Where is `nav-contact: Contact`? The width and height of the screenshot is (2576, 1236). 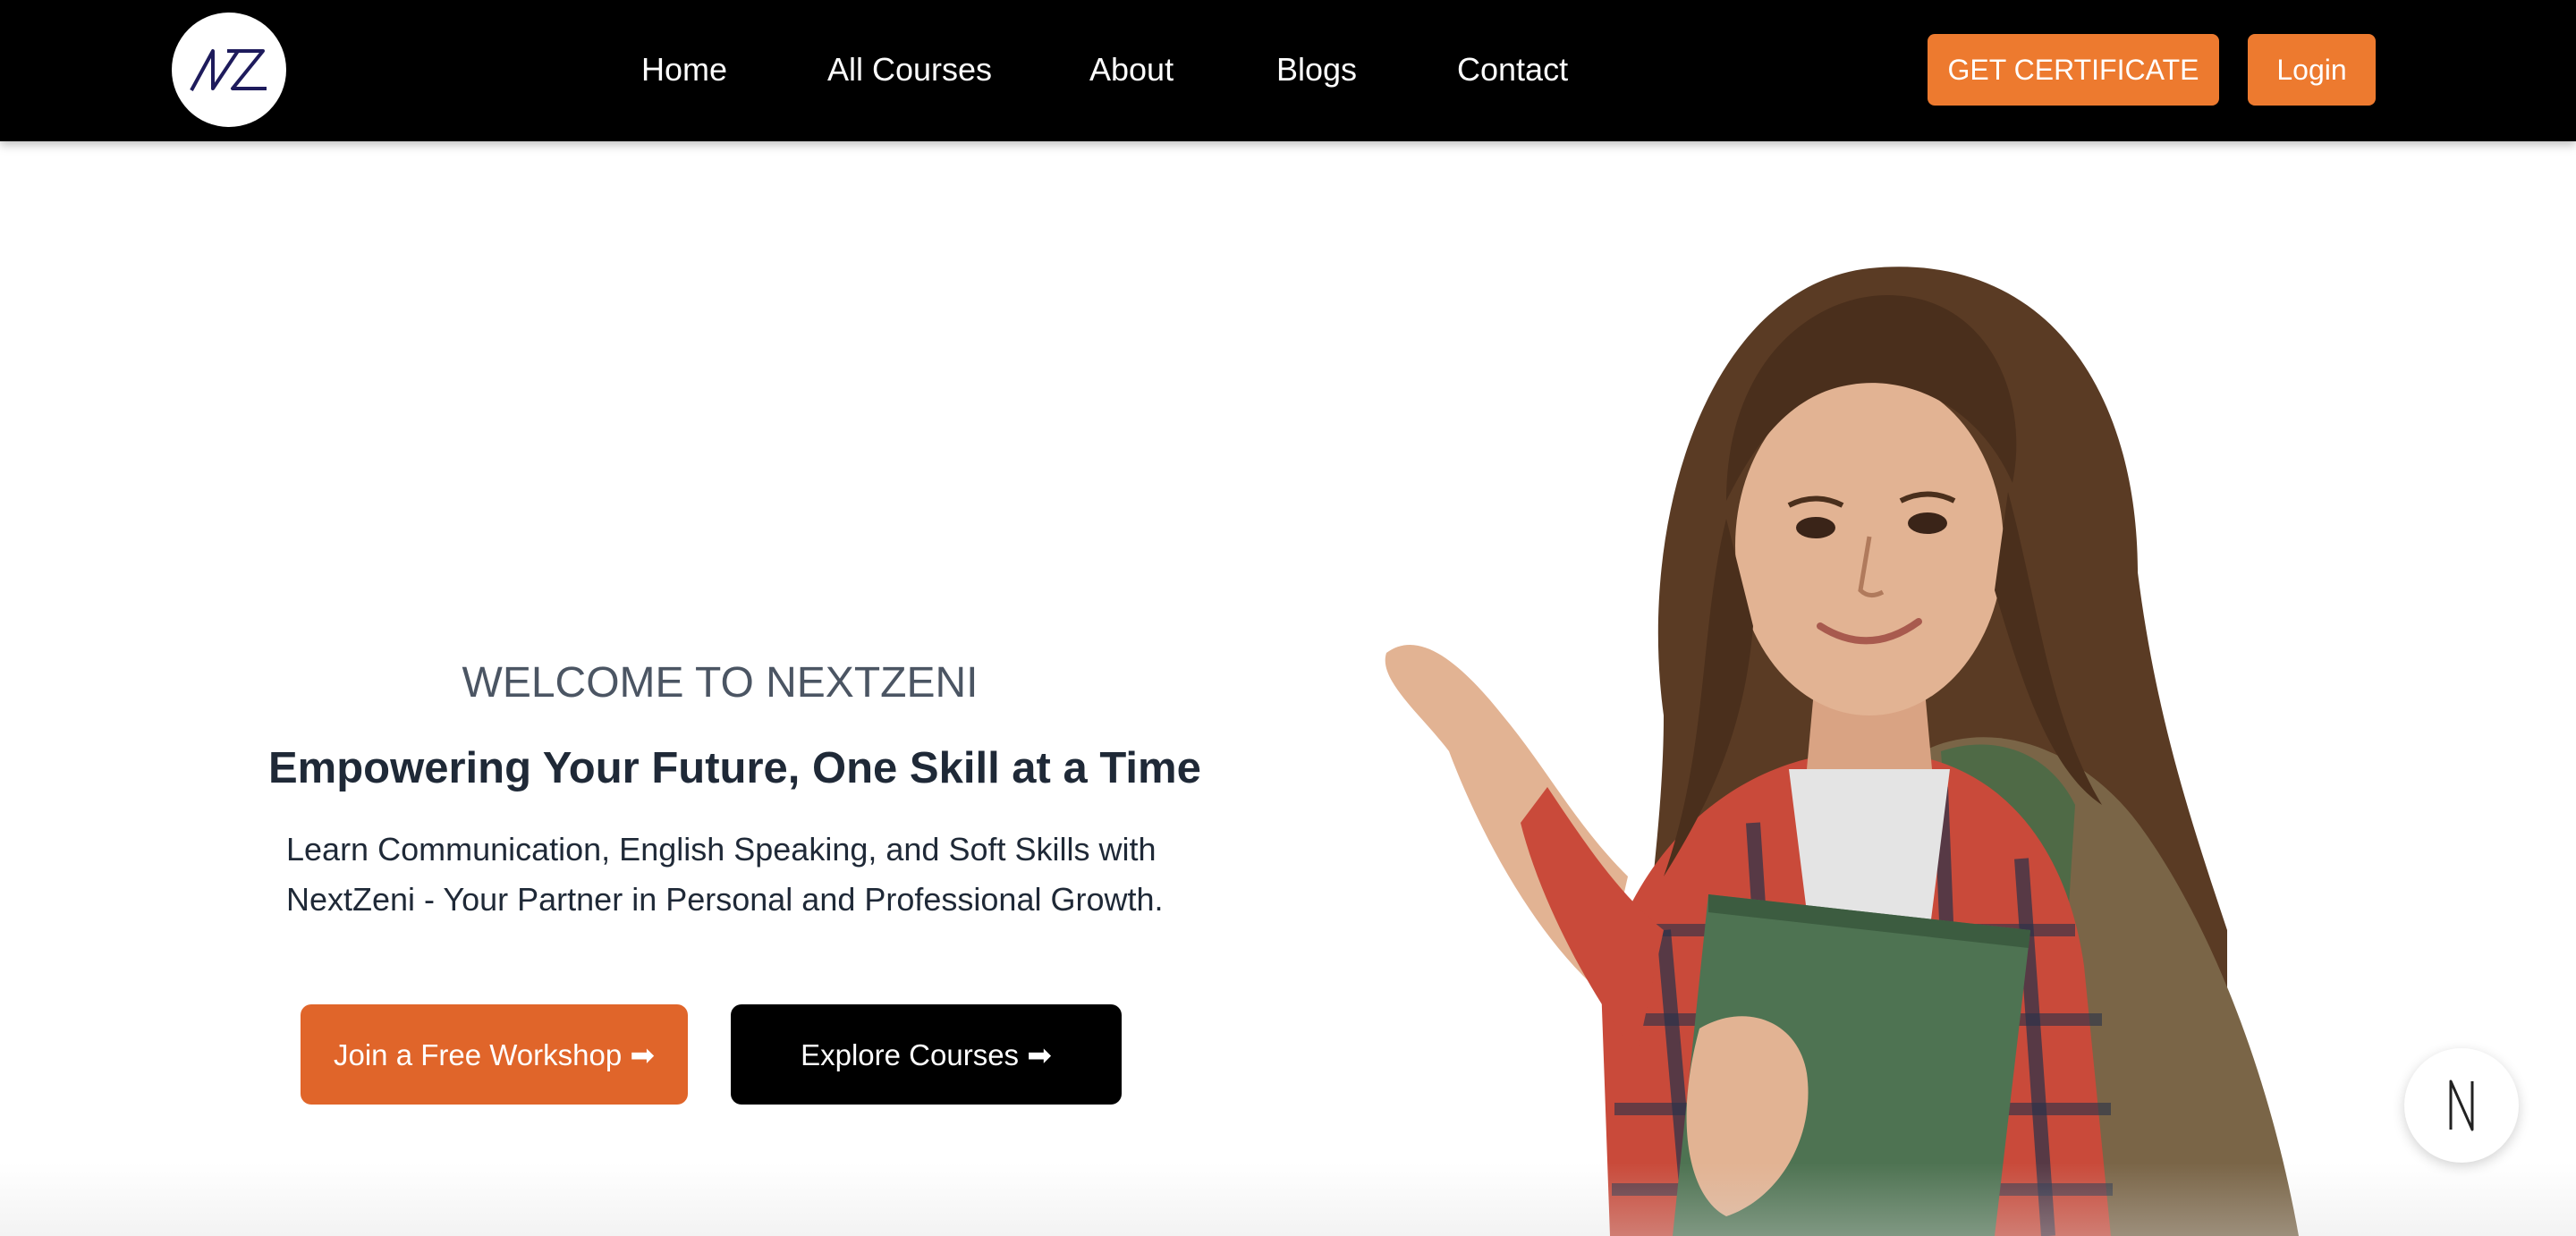
nav-contact: Contact is located at coordinates (1512, 69).